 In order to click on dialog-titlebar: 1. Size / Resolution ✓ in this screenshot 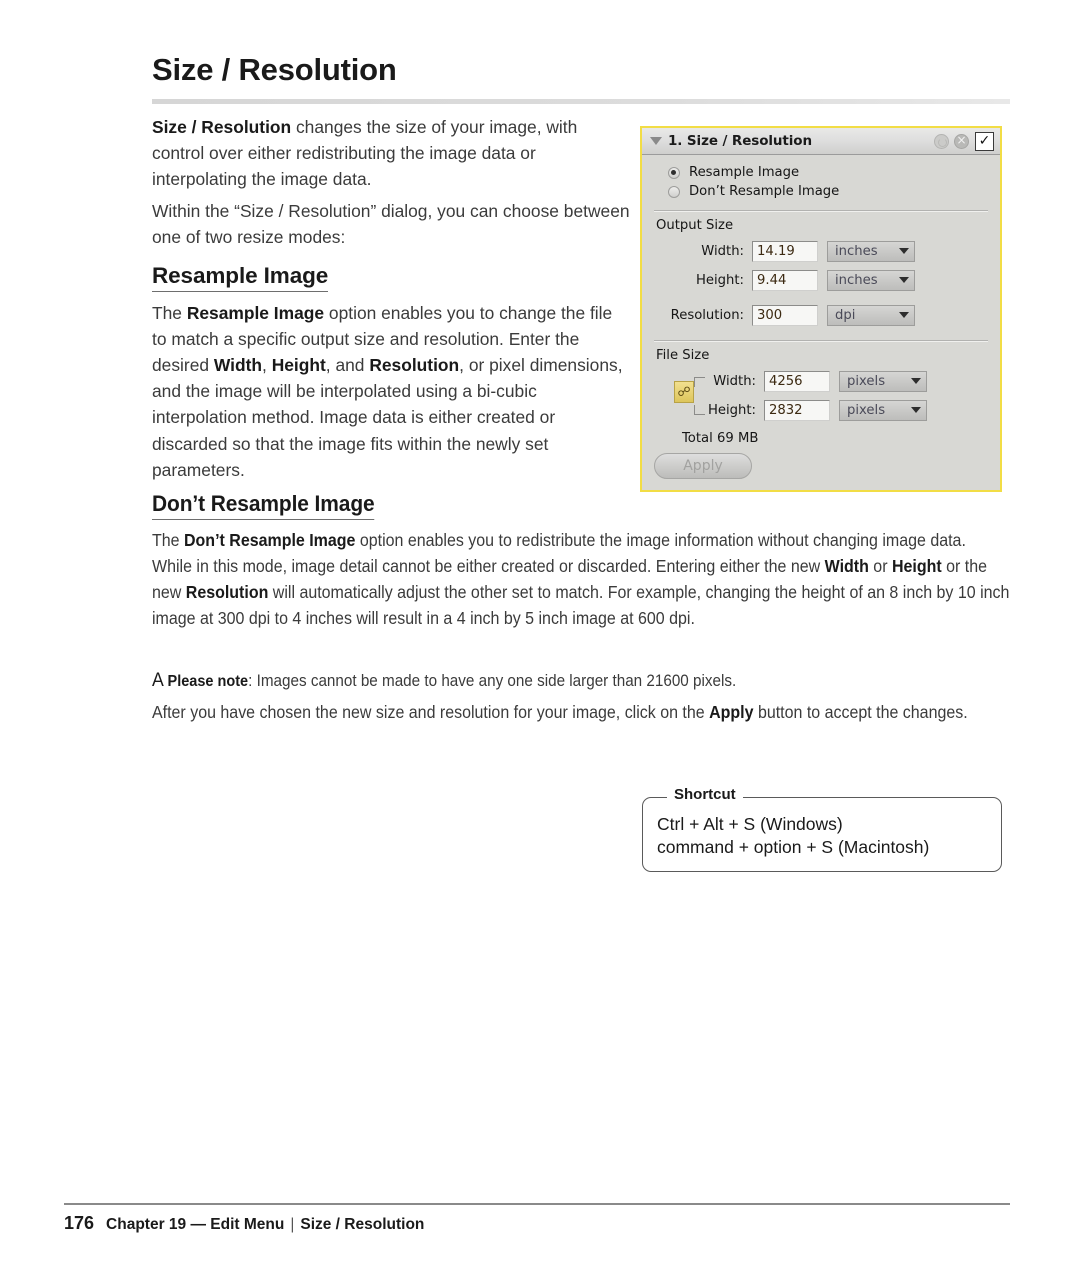, I will do `click(821, 141)`.